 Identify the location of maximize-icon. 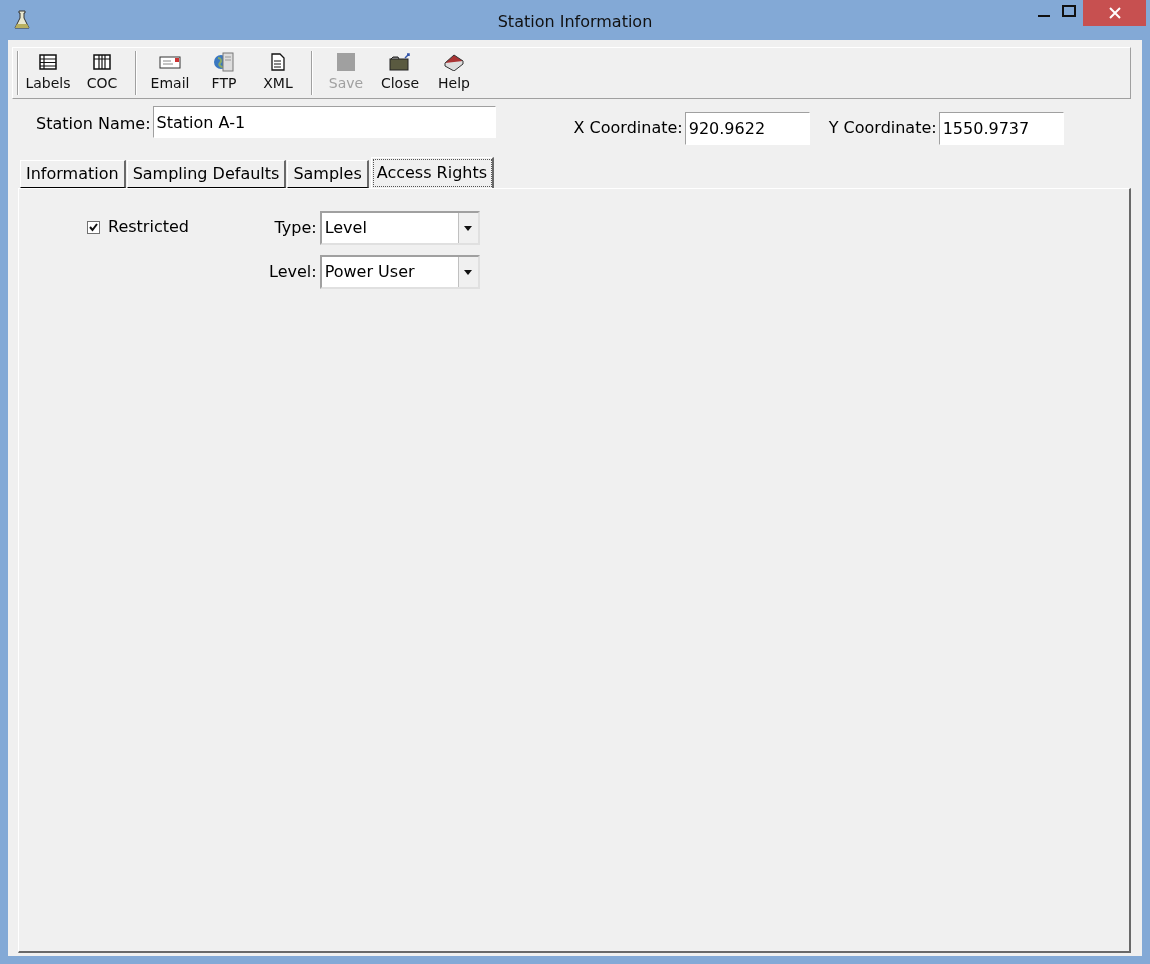
(1069, 11).